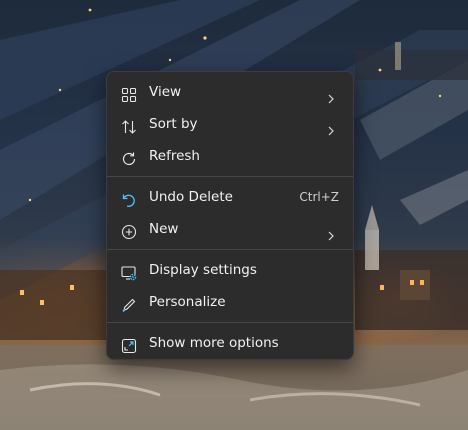 The height and width of the screenshot is (430, 468). I want to click on menu-item-label: Personalize, so click(187, 302).